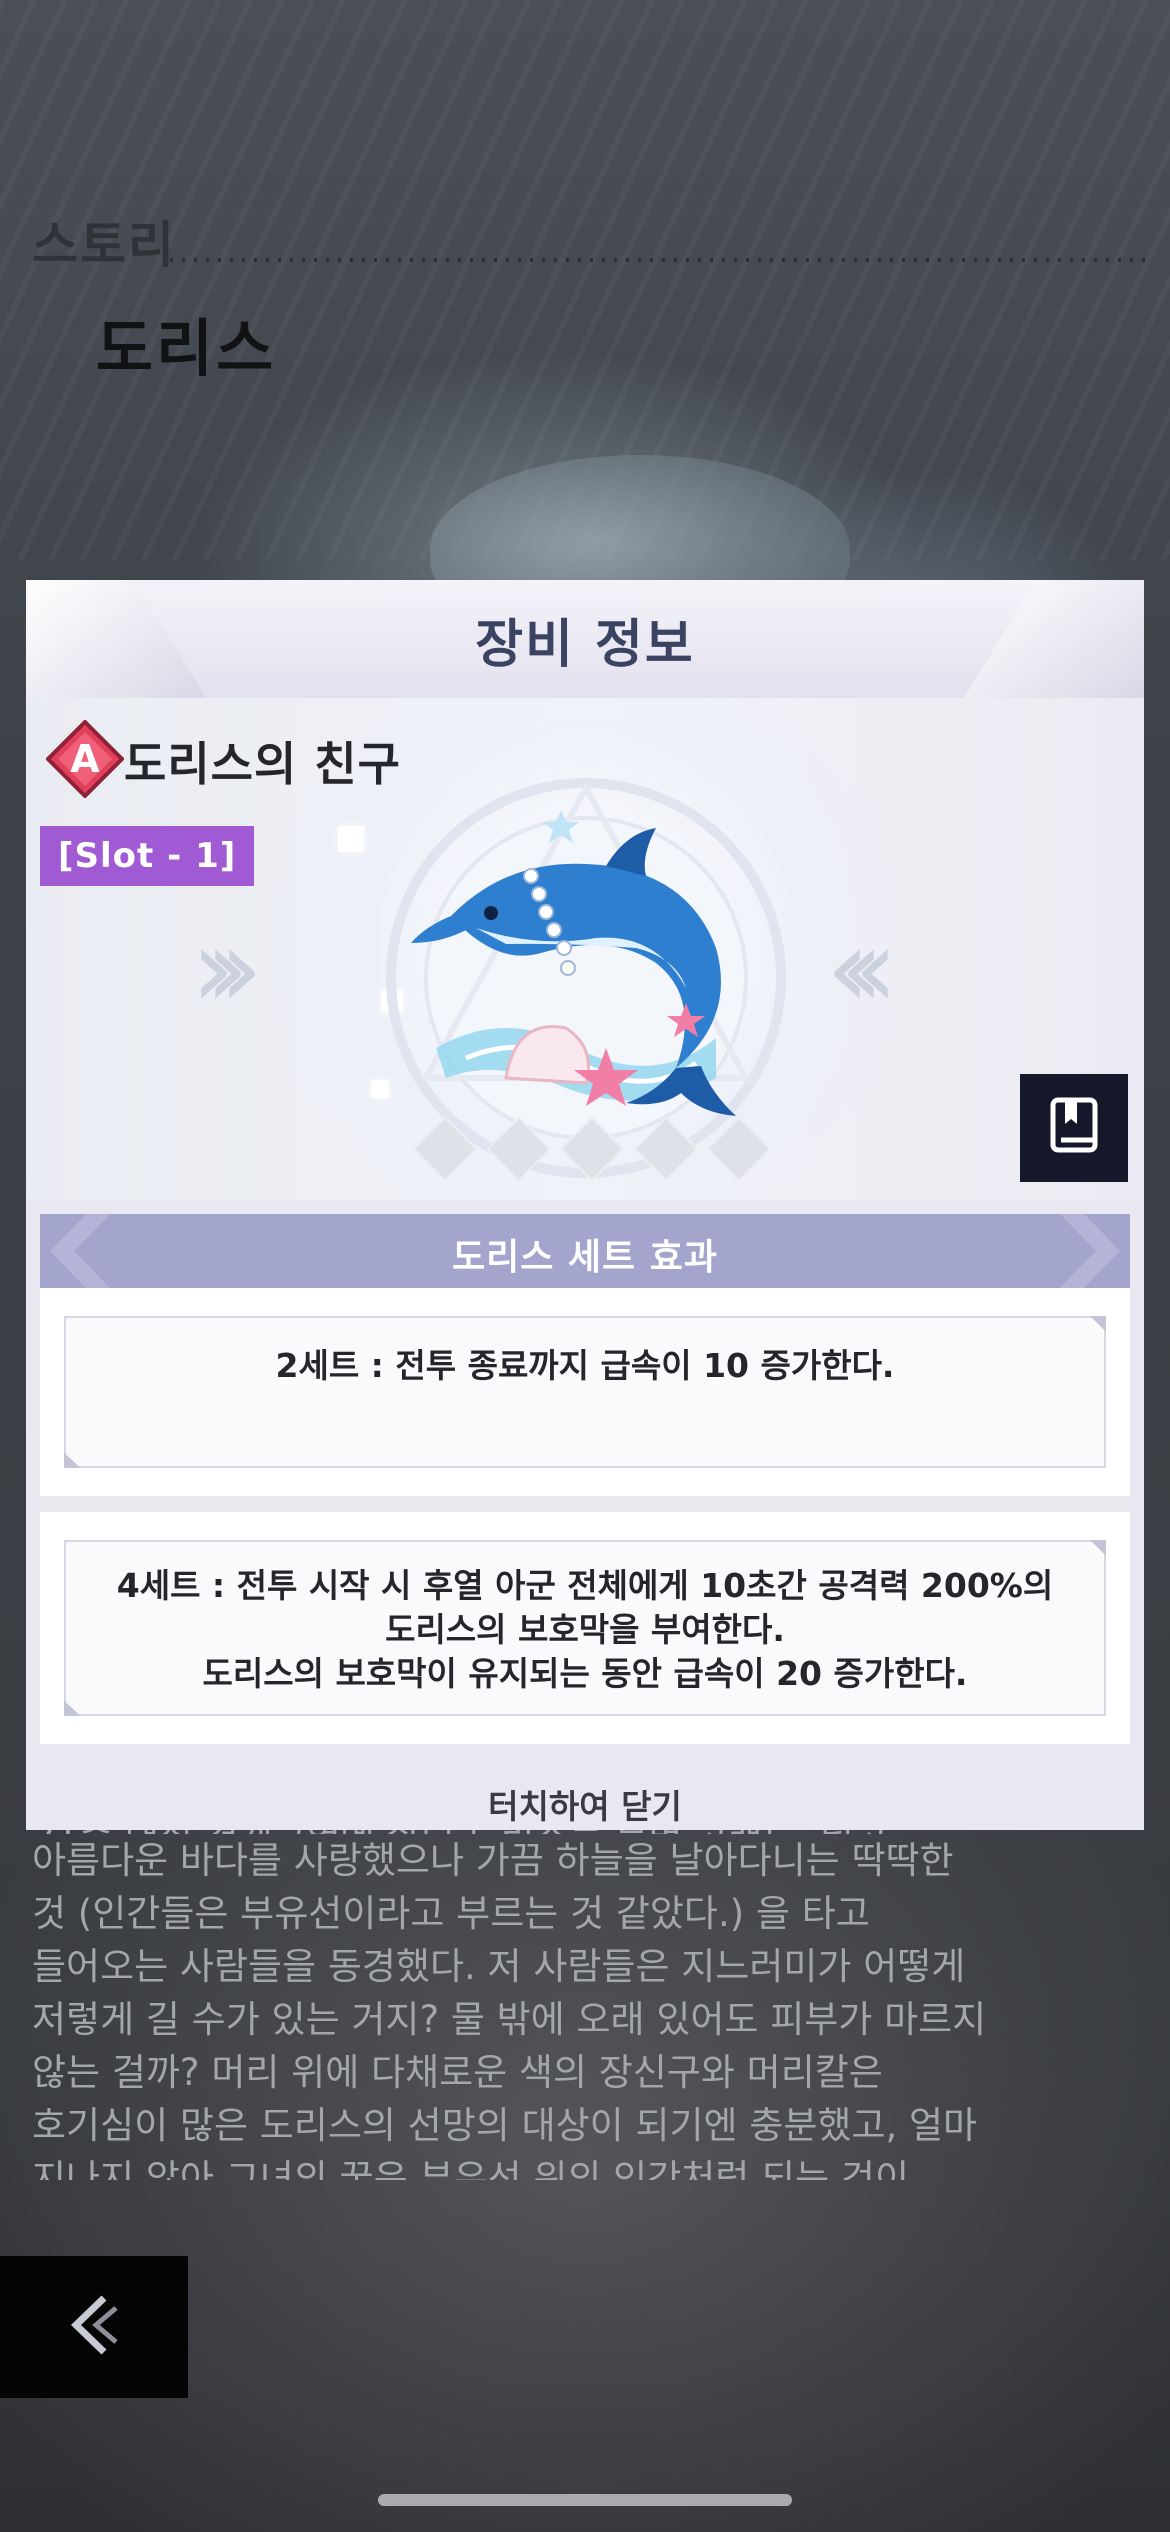  I want to click on close-hint: 터치하여 닫기, so click(585, 1804).